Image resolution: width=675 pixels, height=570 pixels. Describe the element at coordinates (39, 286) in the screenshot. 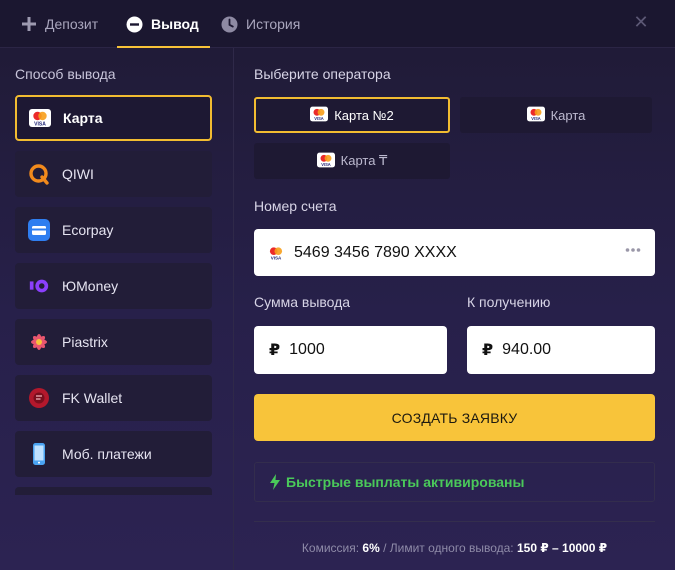

I see `yoomoney-icon` at that location.